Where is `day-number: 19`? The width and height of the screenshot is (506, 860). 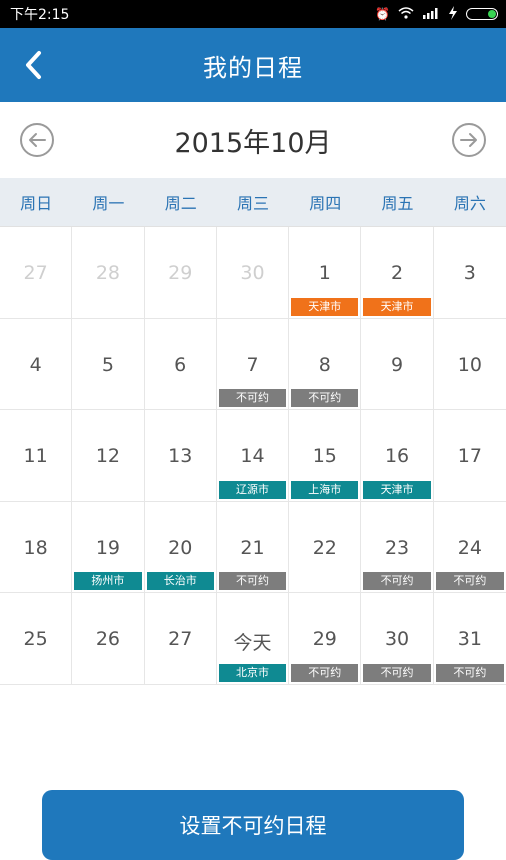 day-number: 19 is located at coordinates (108, 547).